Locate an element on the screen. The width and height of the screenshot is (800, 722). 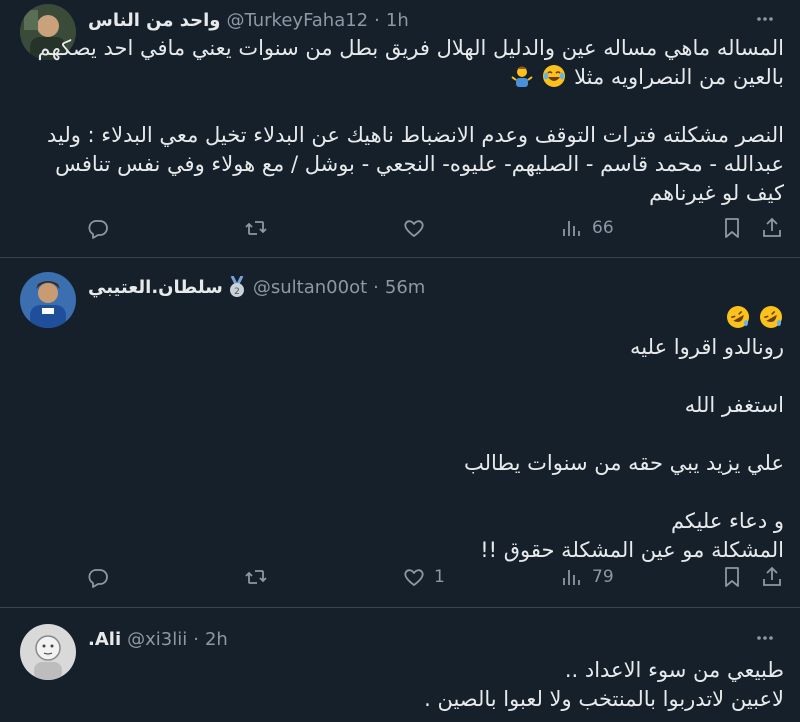
display-name: Ali. is located at coordinates (104, 639).